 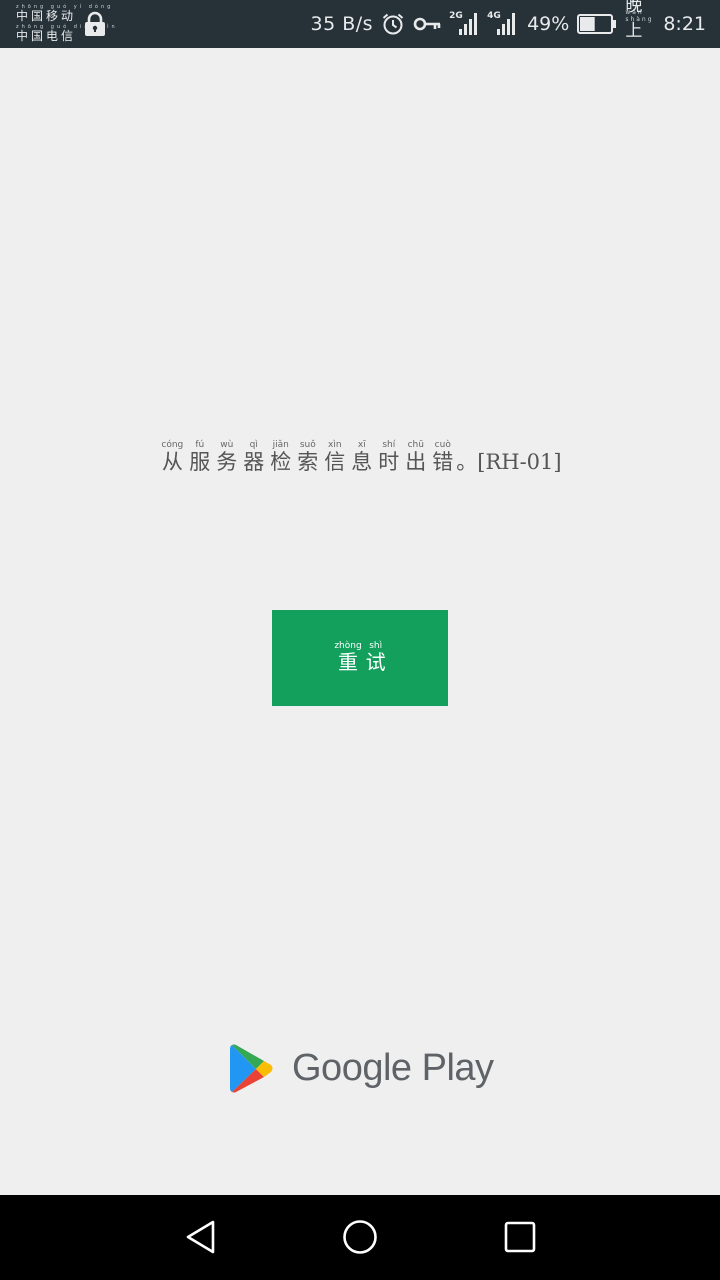 I want to click on error-pinyin: fú, so click(x=200, y=445).